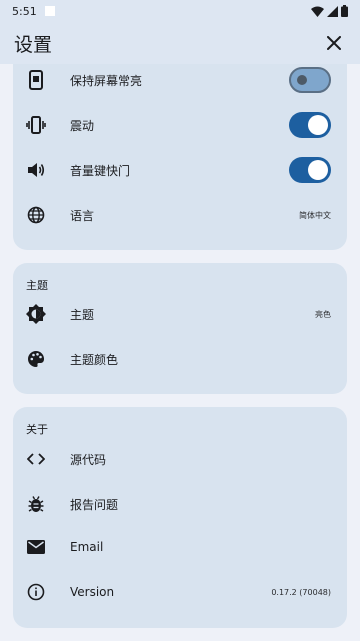  Describe the element at coordinates (180, 592) in the screenshot. I see `version-row: Version 0.17.2 (70048)` at that location.